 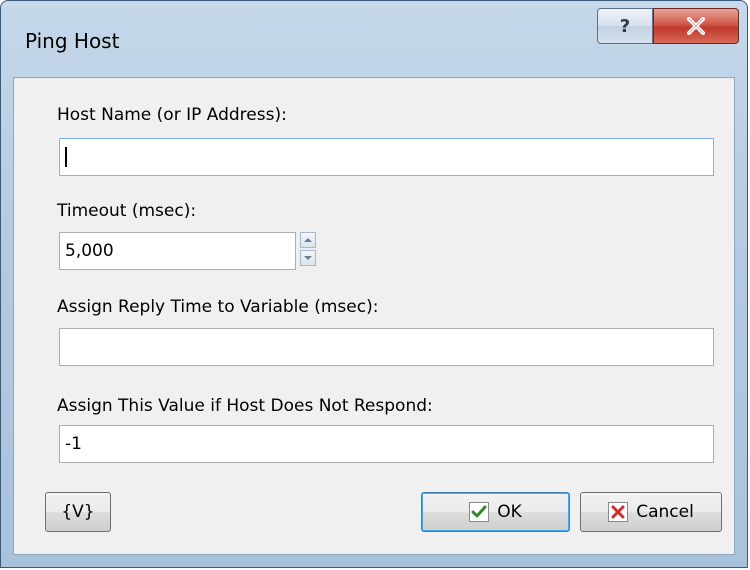 I want to click on help-icon: ?, so click(x=625, y=26).